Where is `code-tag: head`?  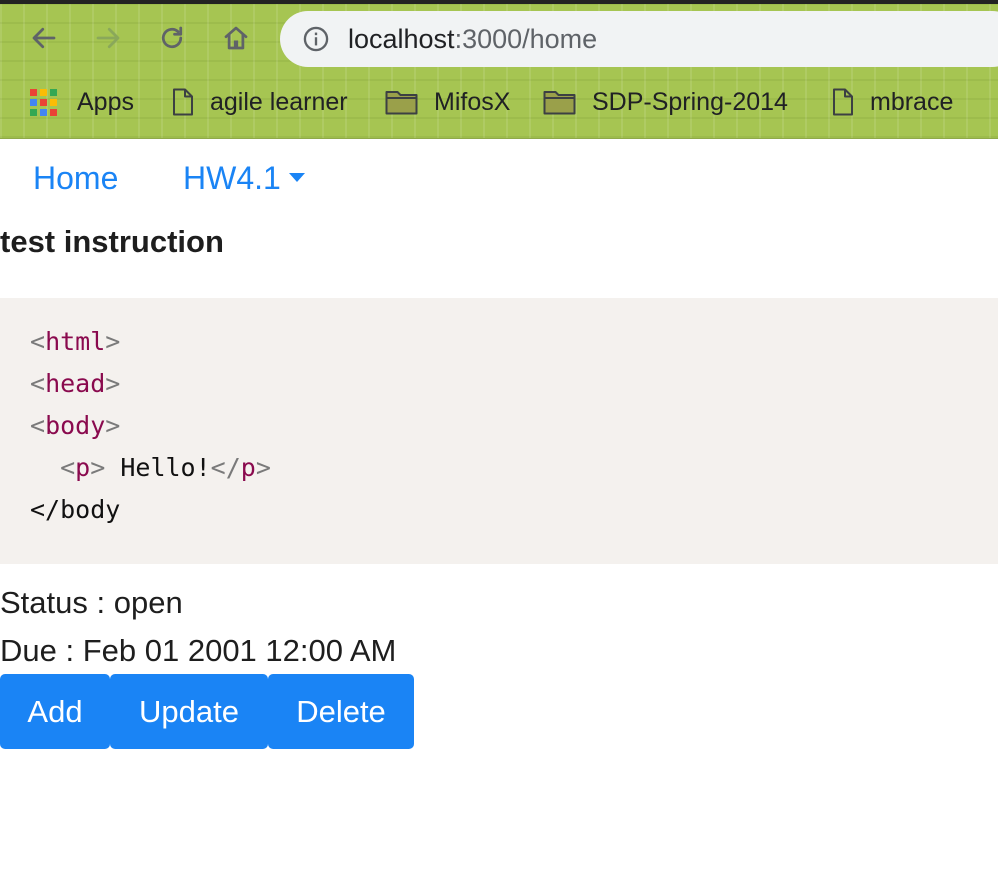
code-tag: head is located at coordinates (75, 383).